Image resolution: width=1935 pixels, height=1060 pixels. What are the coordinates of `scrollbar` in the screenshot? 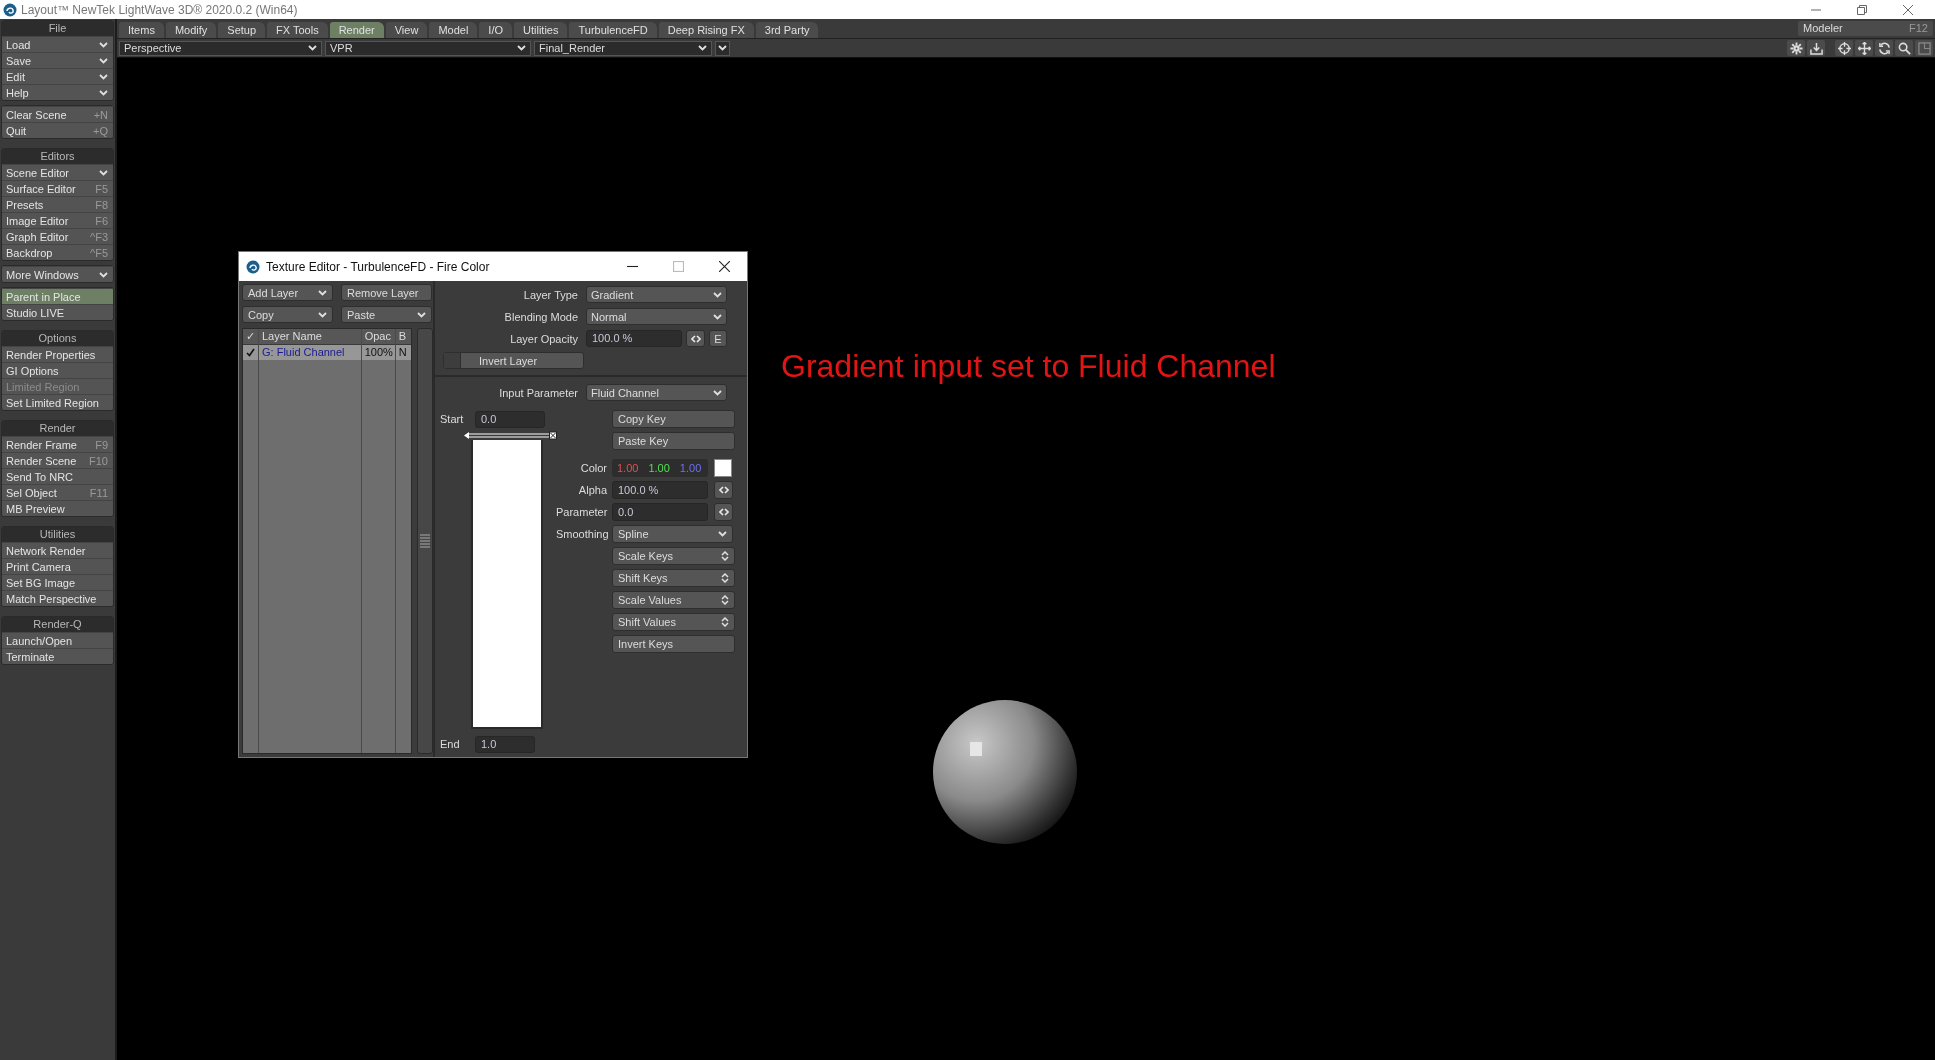 It's located at (425, 541).